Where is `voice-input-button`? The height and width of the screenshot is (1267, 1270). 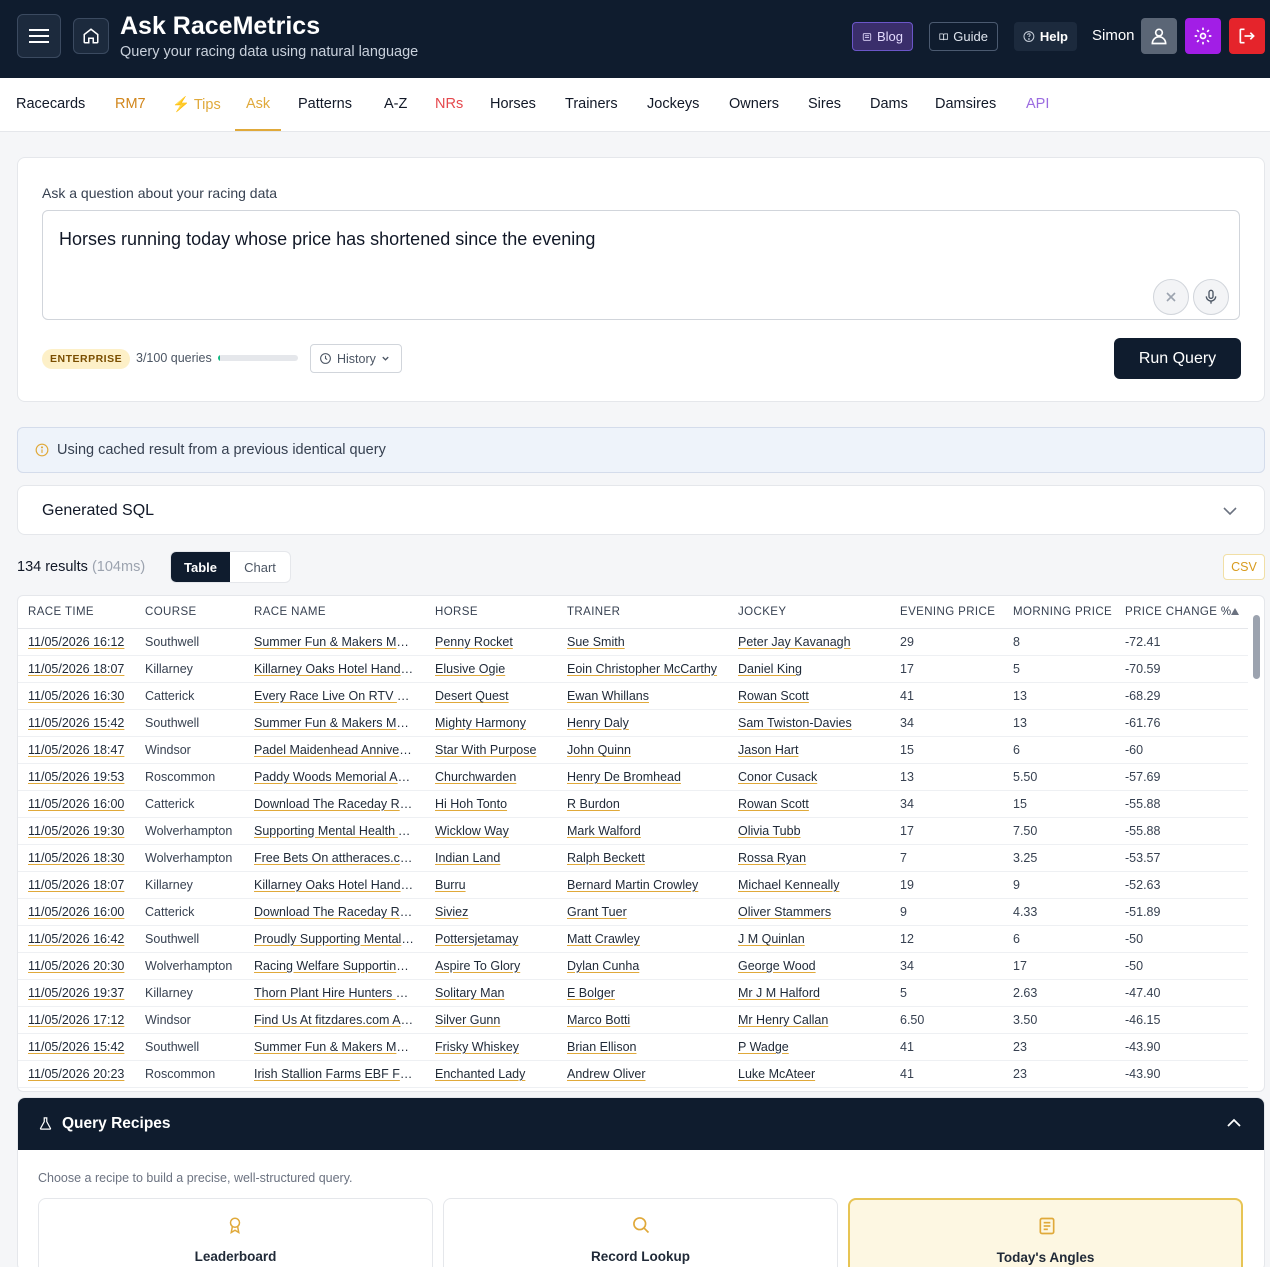
voice-input-button is located at coordinates (1211, 297).